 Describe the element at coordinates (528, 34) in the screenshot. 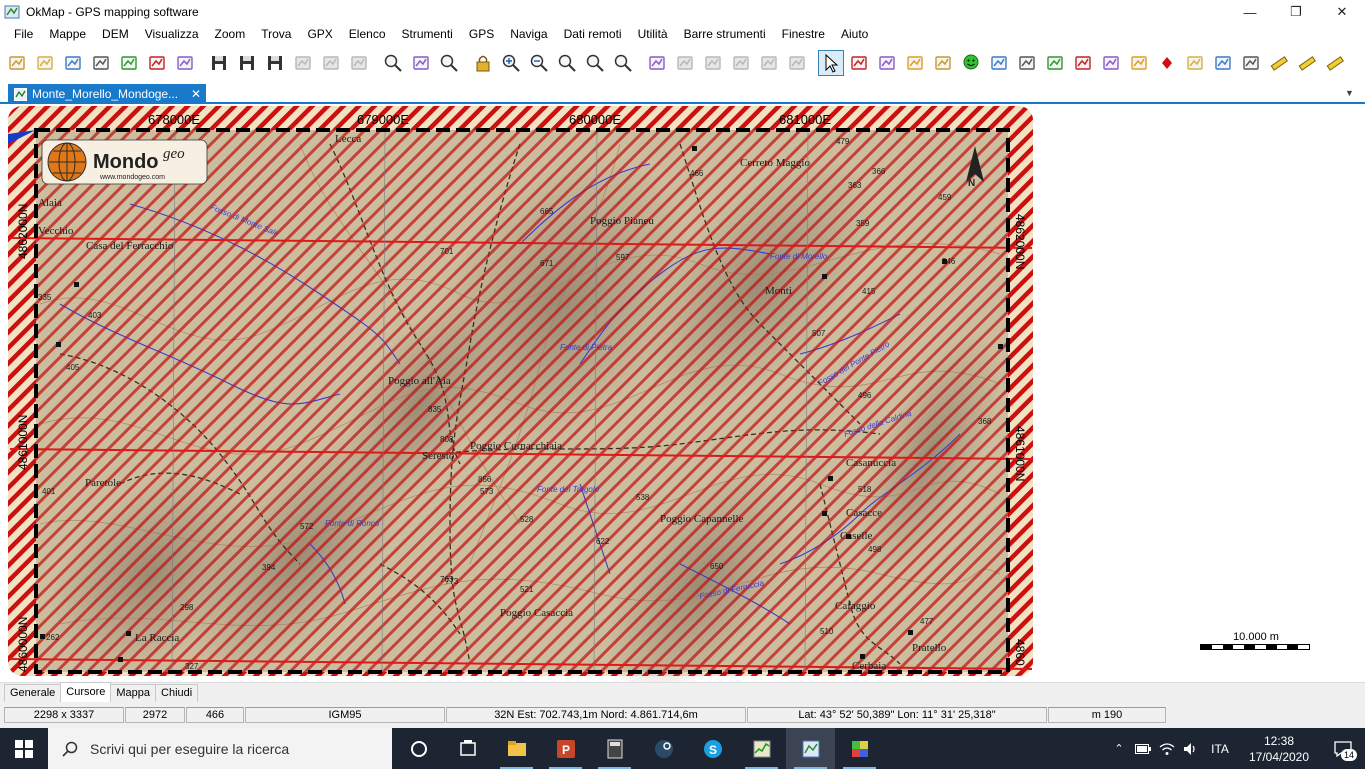

I see `menu-naviga: Naviga` at that location.